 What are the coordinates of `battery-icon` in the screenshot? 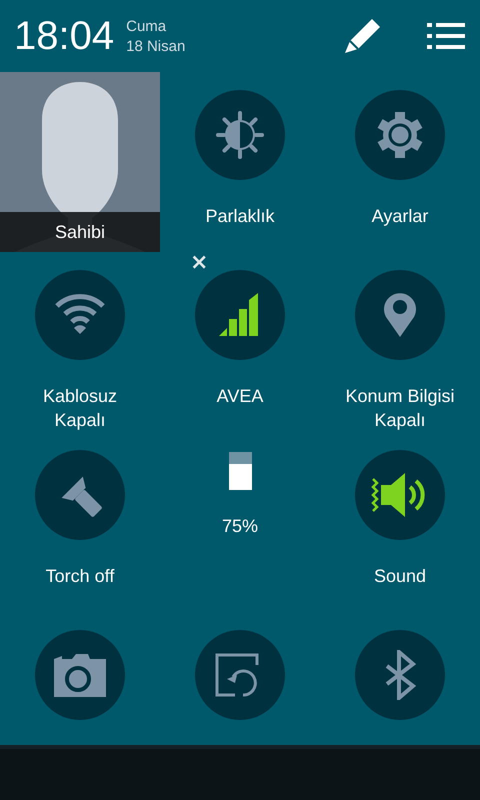 It's located at (240, 471).